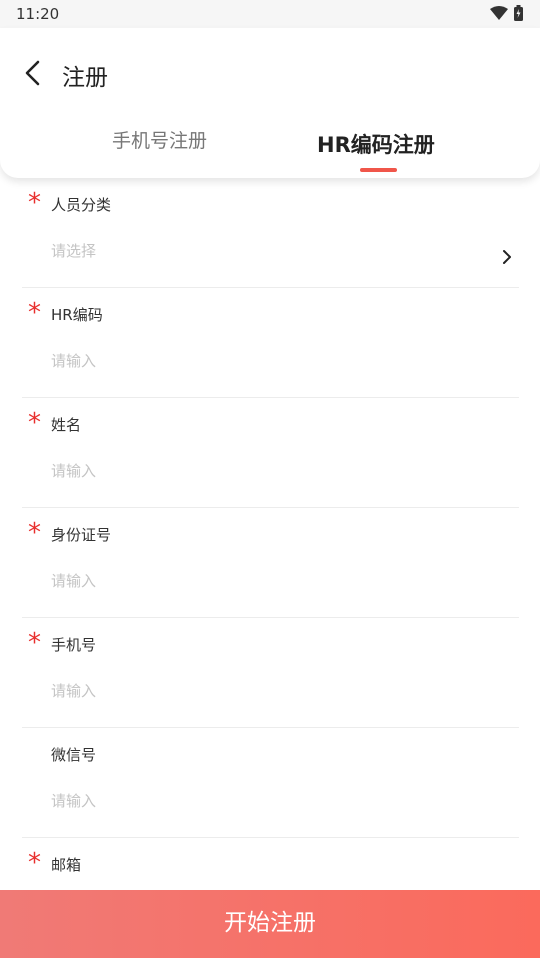 The width and height of the screenshot is (540, 958). Describe the element at coordinates (81, 535) in the screenshot. I see `field-label: 身份证号` at that location.